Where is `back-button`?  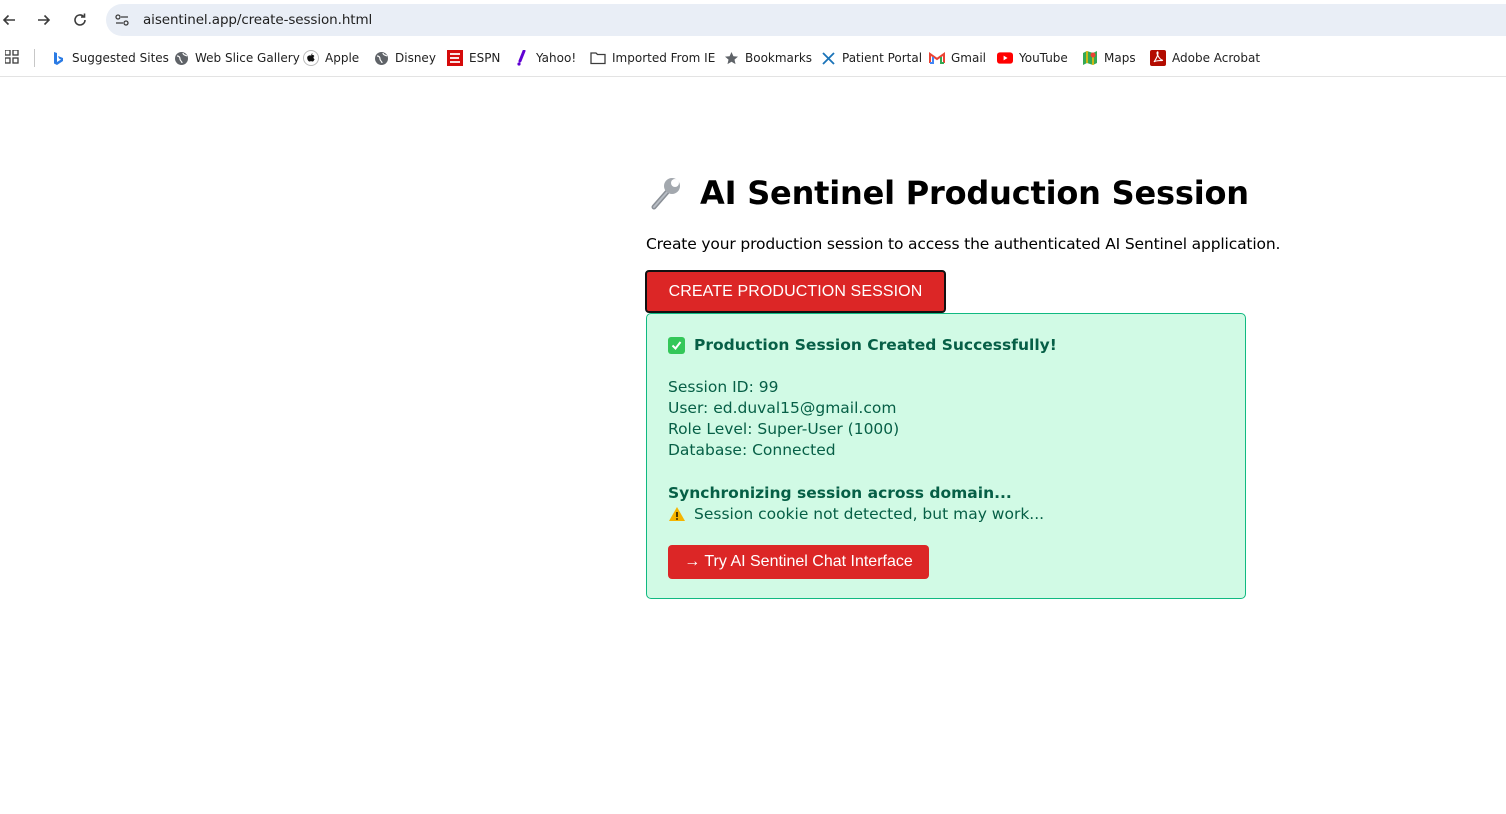
back-button is located at coordinates (10, 20).